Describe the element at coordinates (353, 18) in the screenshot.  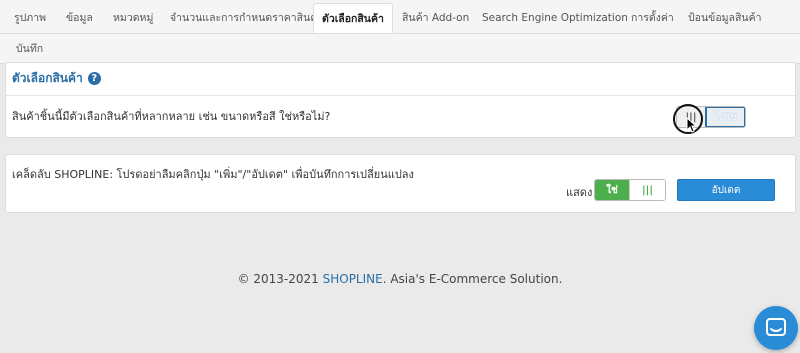
I see `tab-variants: ตัวเลือกสินค้า` at that location.